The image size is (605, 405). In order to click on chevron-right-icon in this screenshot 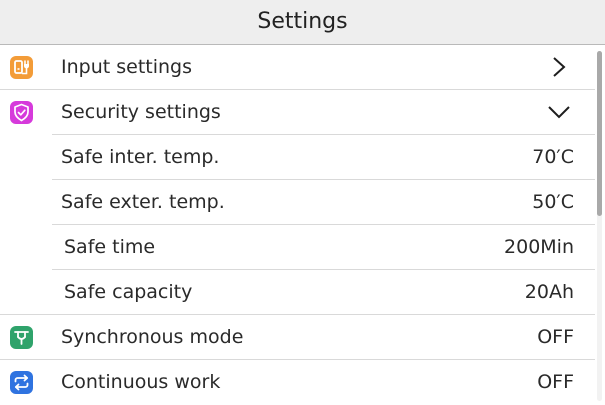, I will do `click(559, 67)`.